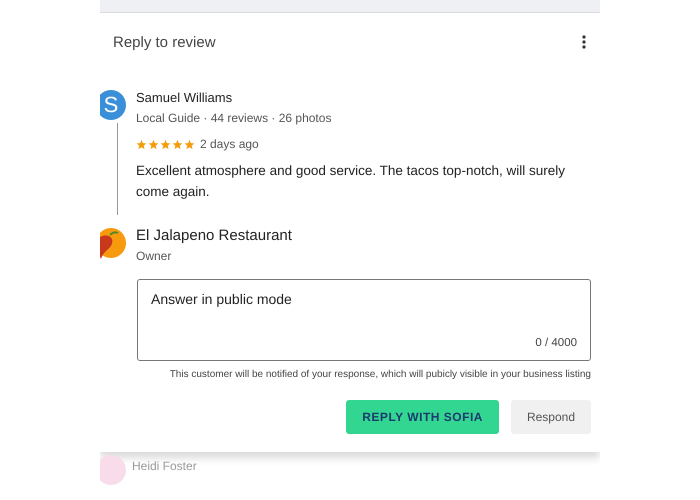 The image size is (700, 500). What do you see at coordinates (113, 470) in the screenshot?
I see `avatar` at bounding box center [113, 470].